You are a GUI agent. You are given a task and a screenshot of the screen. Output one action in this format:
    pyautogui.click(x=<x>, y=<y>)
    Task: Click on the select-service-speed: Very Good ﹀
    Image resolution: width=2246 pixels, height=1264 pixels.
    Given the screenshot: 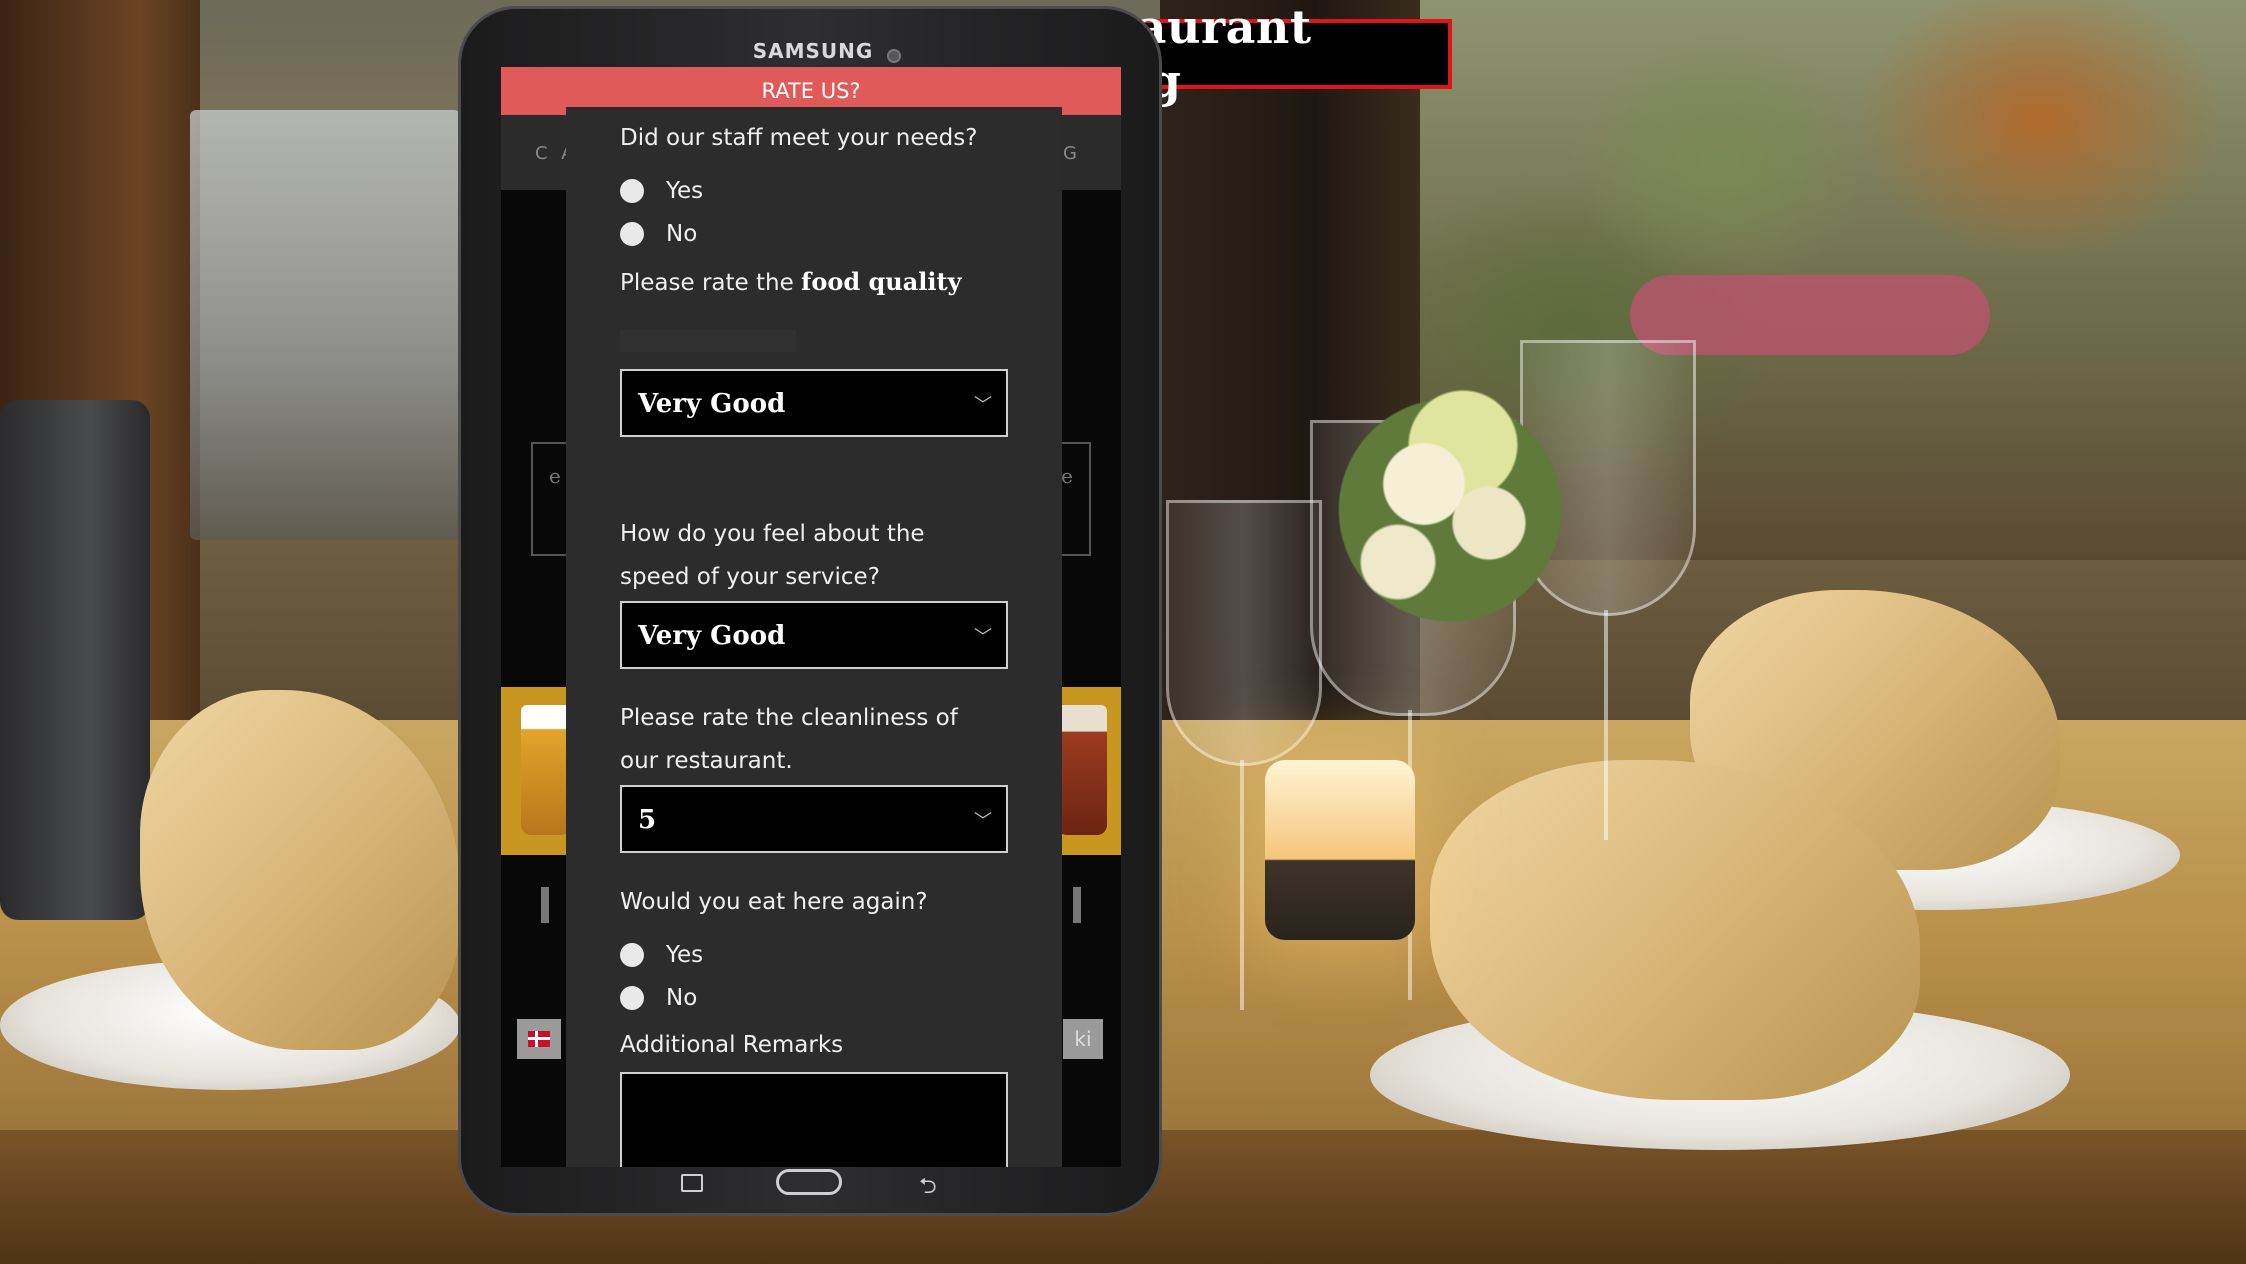 What is the action you would take?
    pyautogui.click(x=814, y=635)
    